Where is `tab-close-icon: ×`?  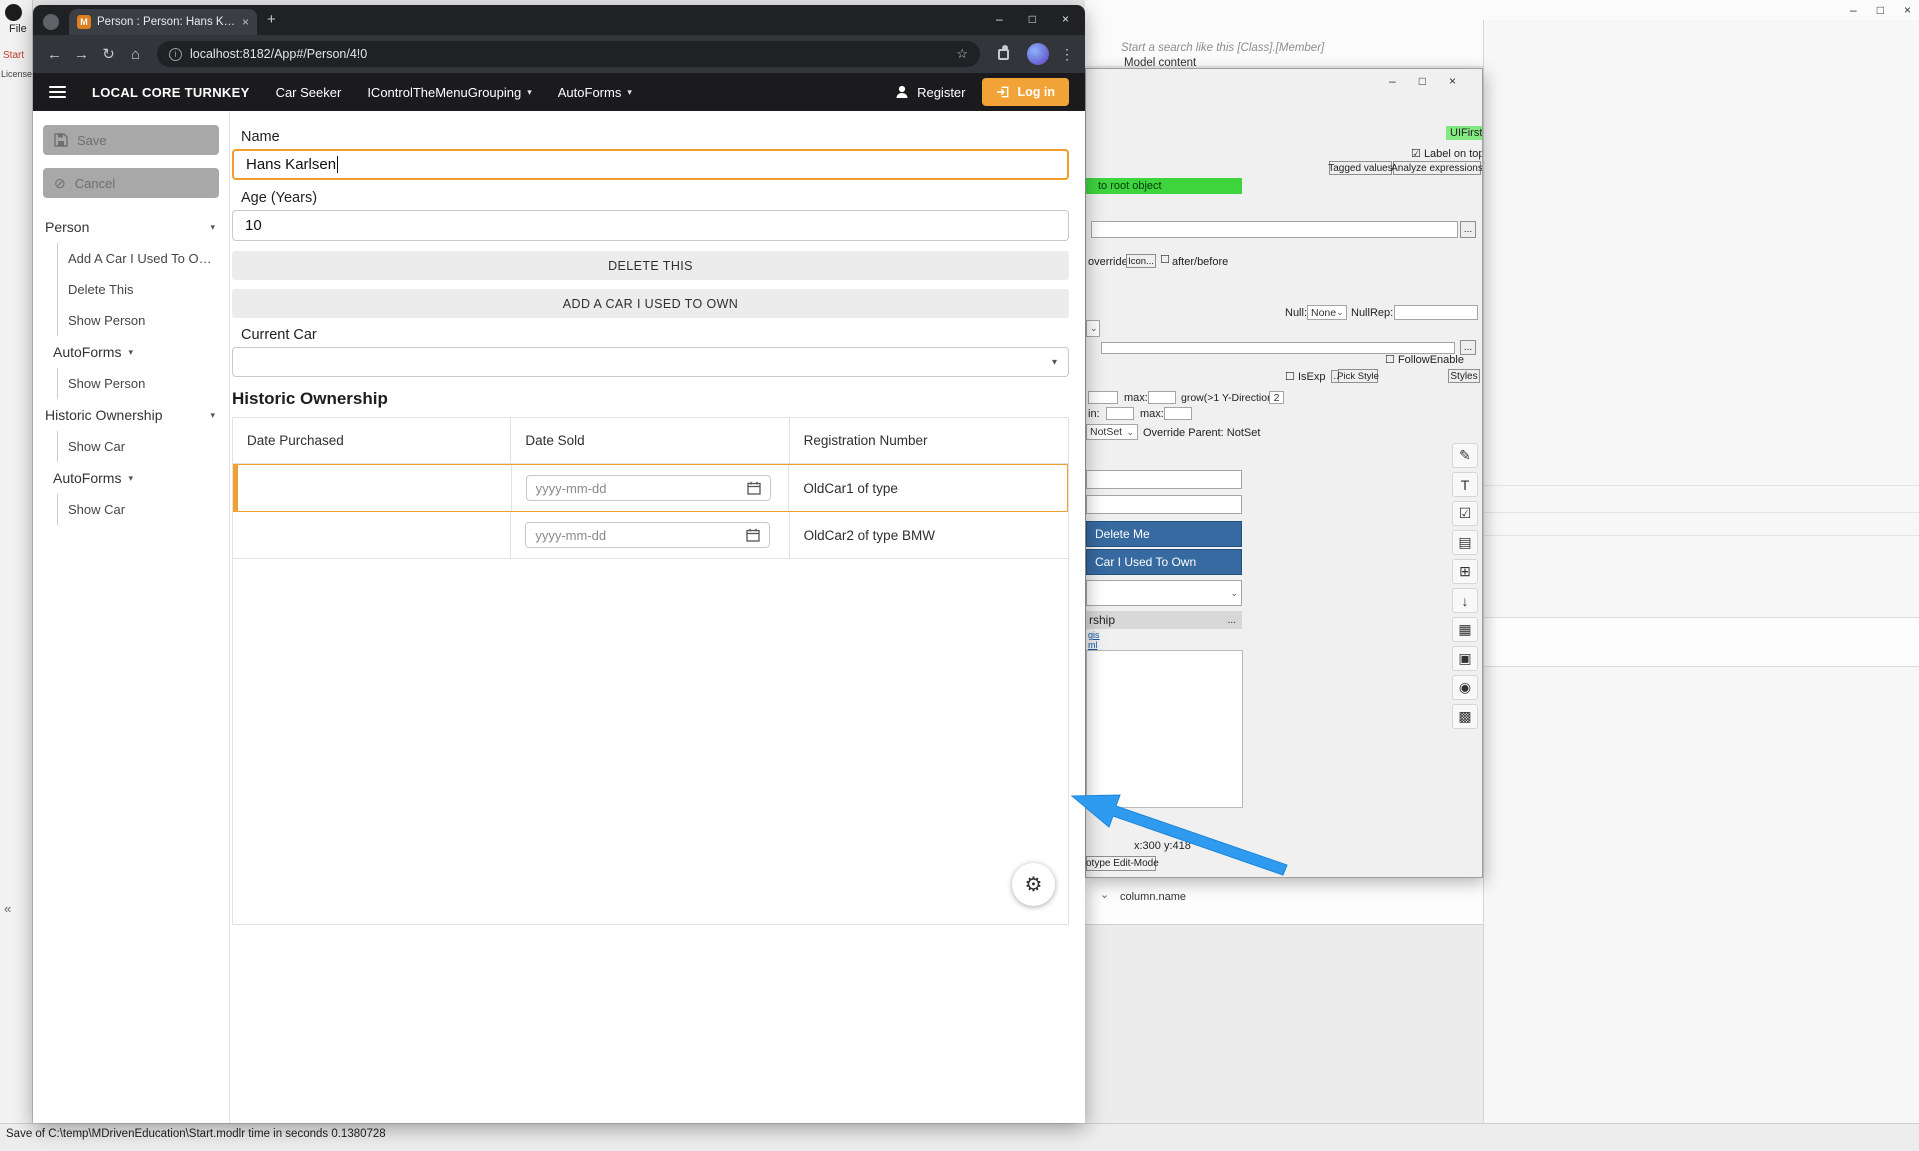
tab-close-icon: × is located at coordinates (245, 22).